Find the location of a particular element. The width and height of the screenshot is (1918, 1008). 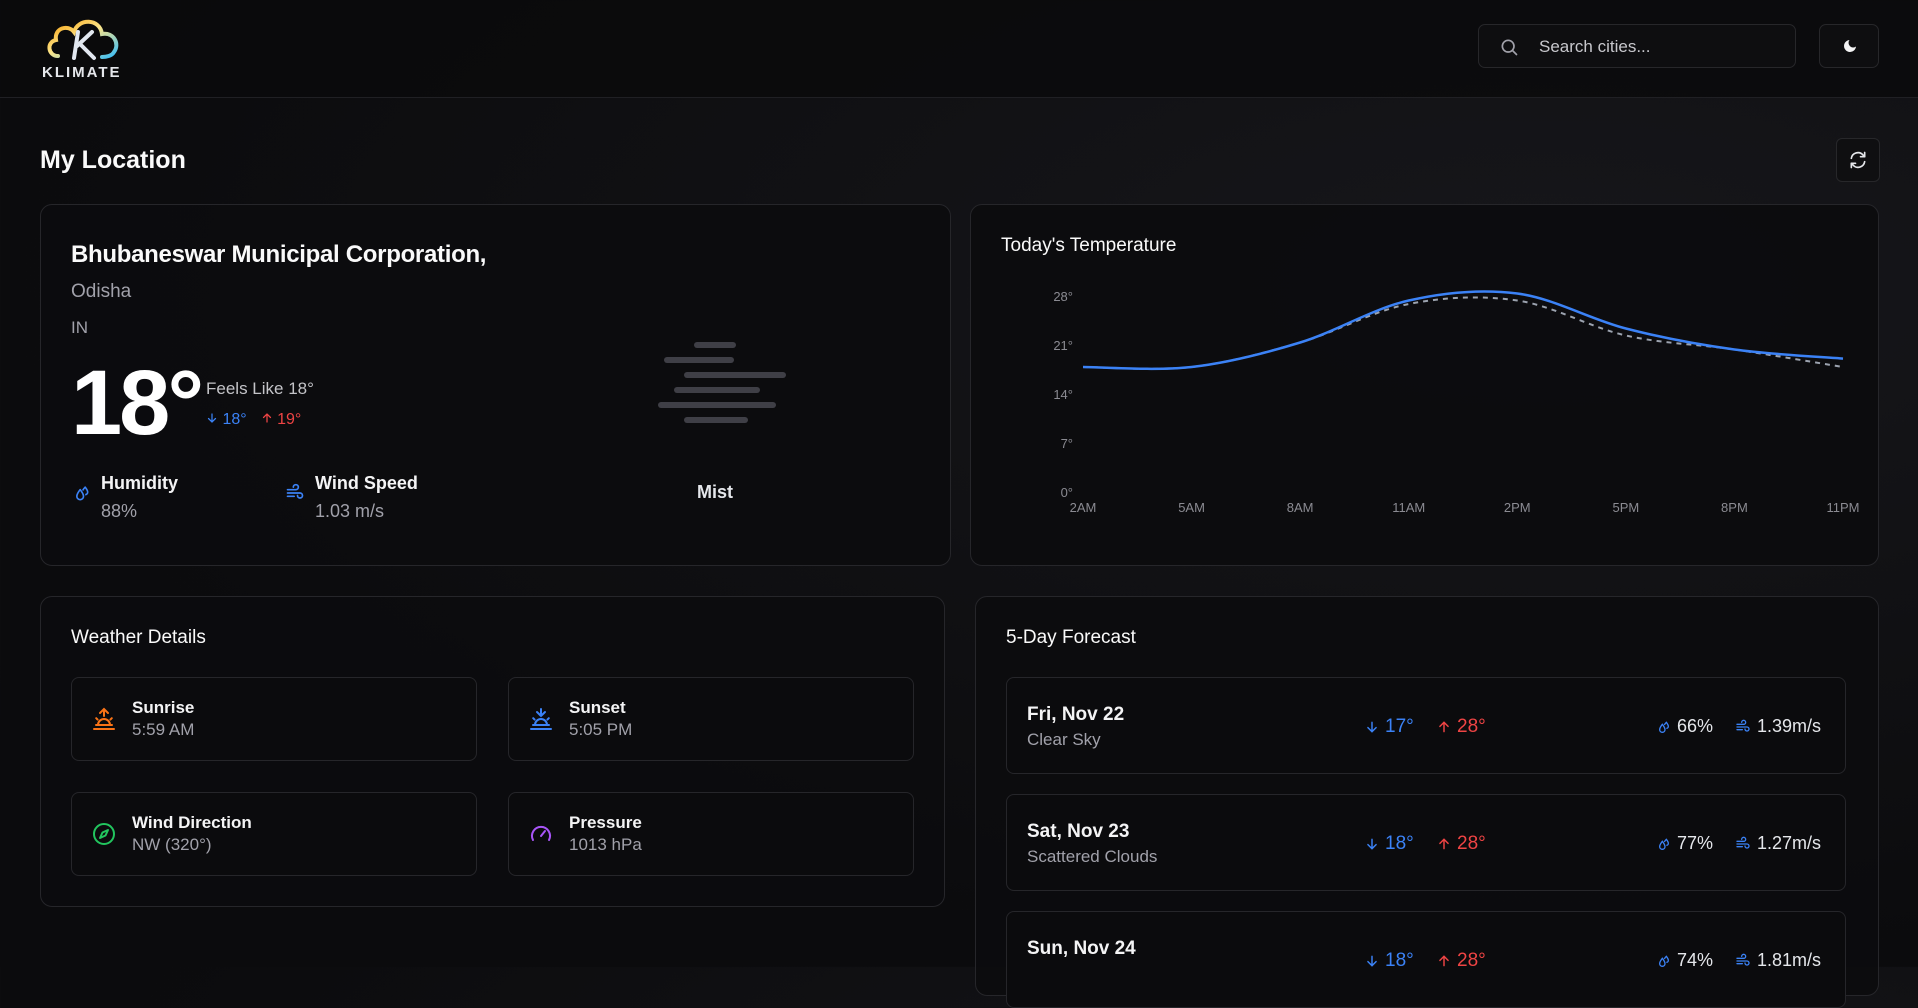

search-box is located at coordinates (1637, 46).